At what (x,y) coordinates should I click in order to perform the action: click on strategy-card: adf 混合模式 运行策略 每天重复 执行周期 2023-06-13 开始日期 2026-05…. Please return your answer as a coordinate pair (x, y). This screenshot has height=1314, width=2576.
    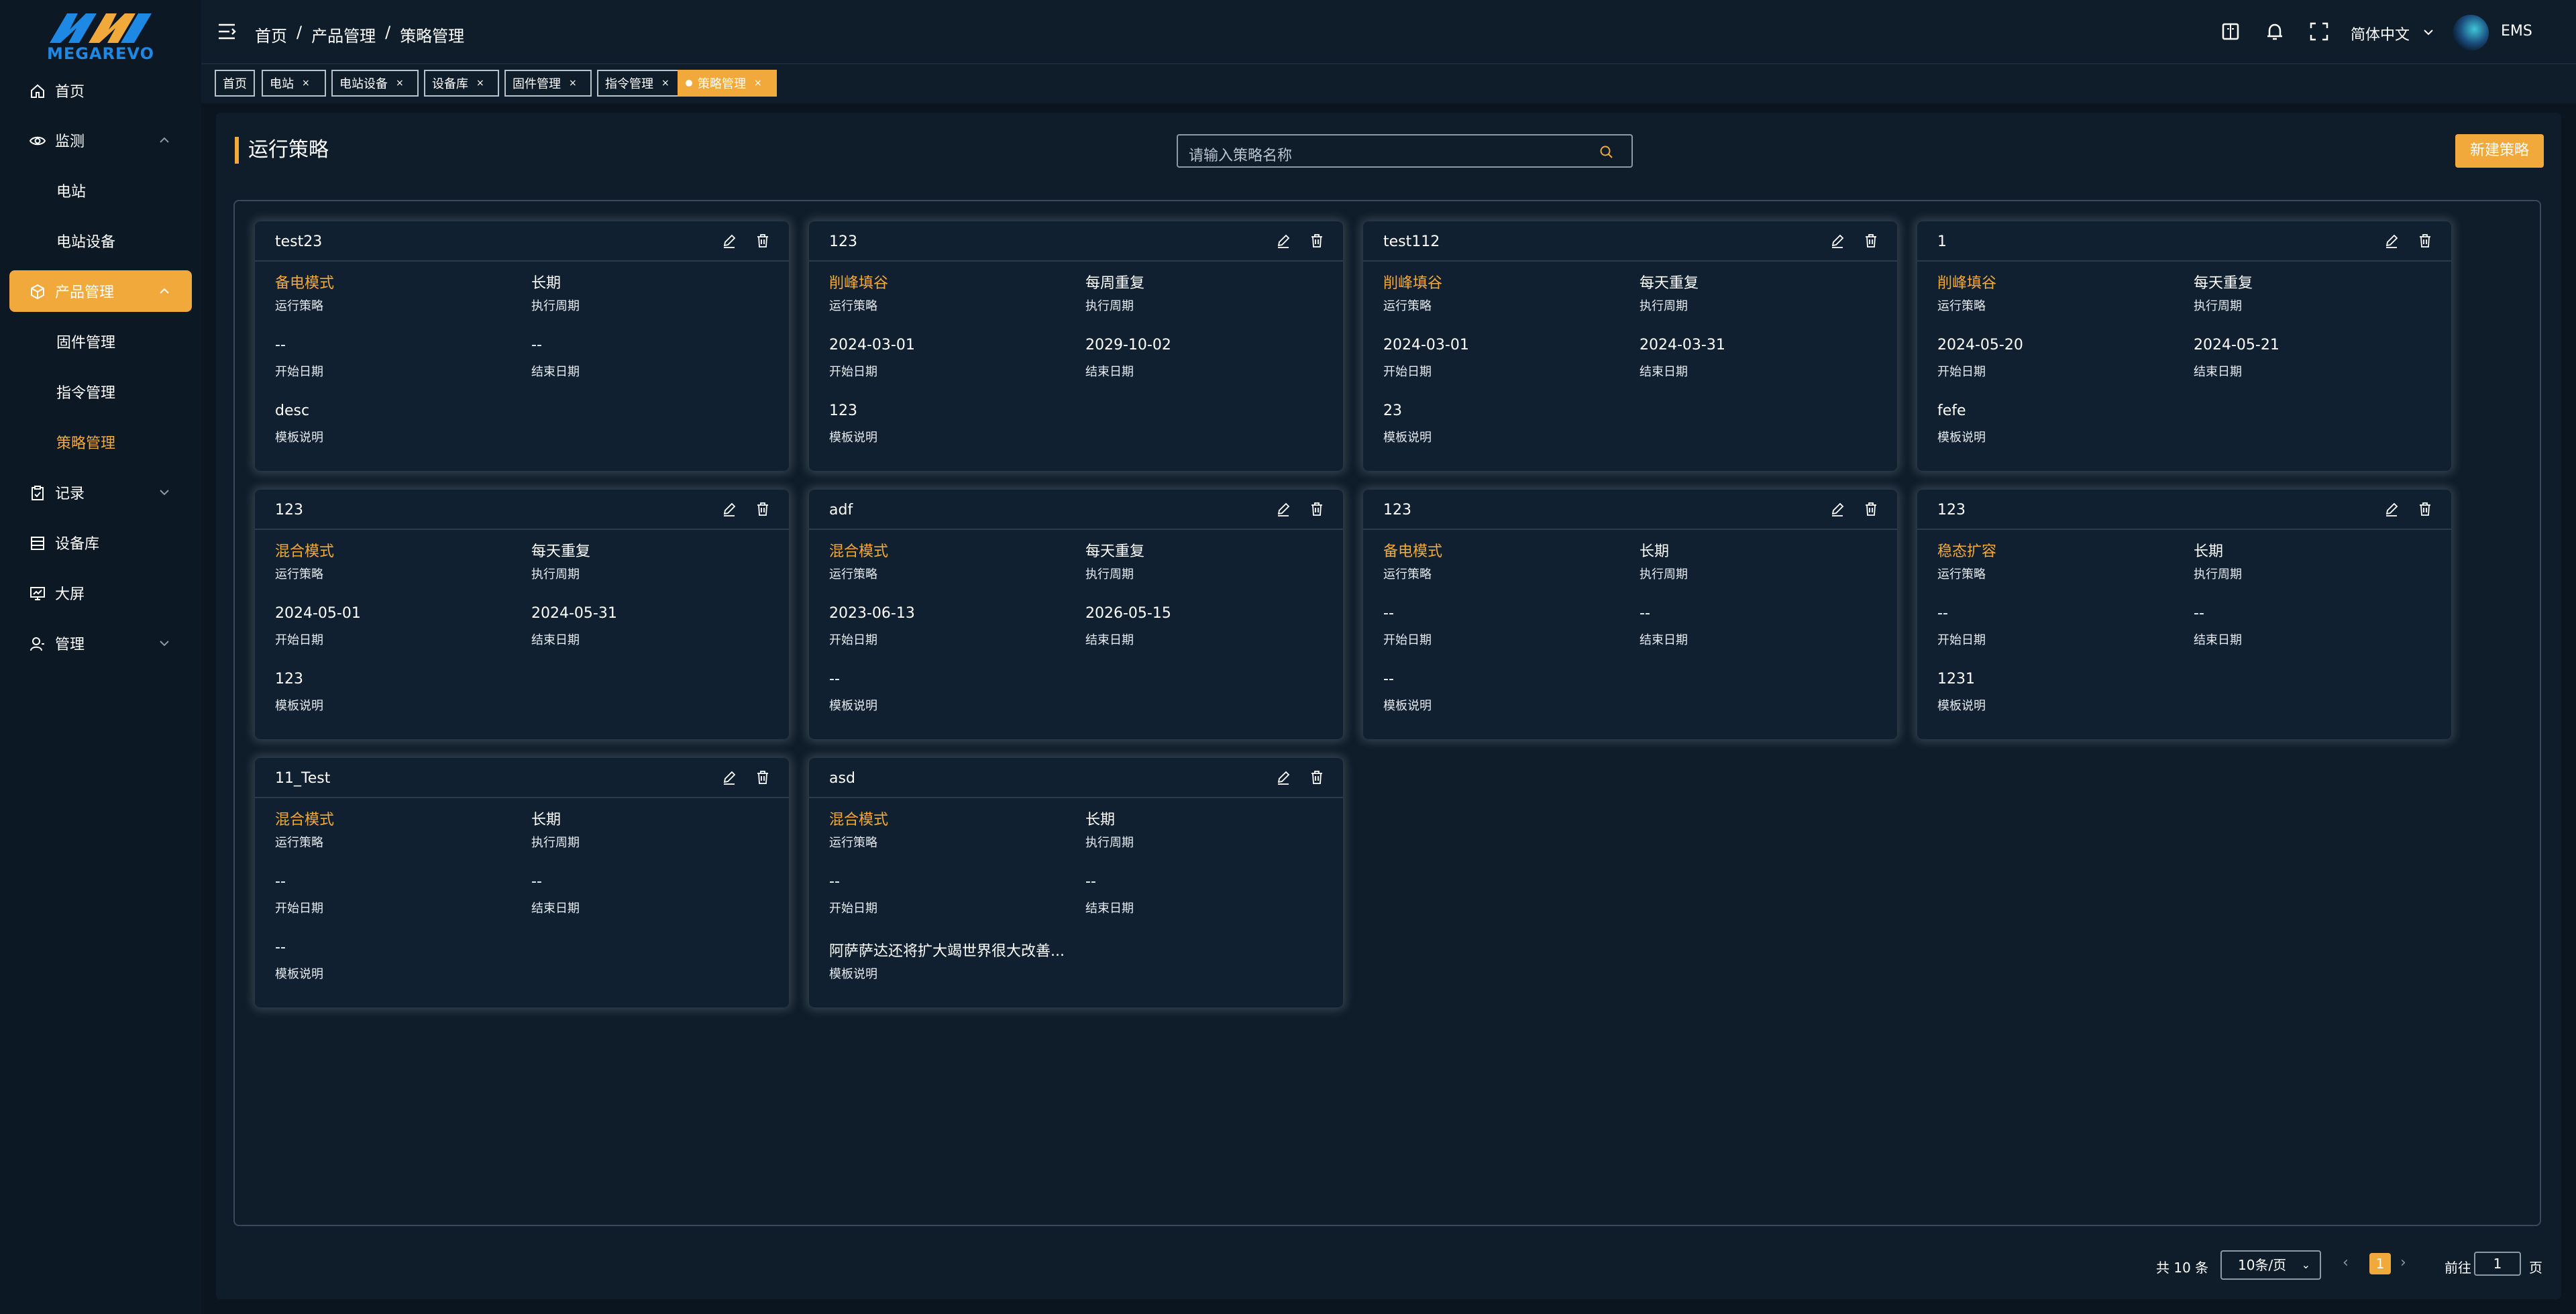
    Looking at the image, I should click on (1076, 614).